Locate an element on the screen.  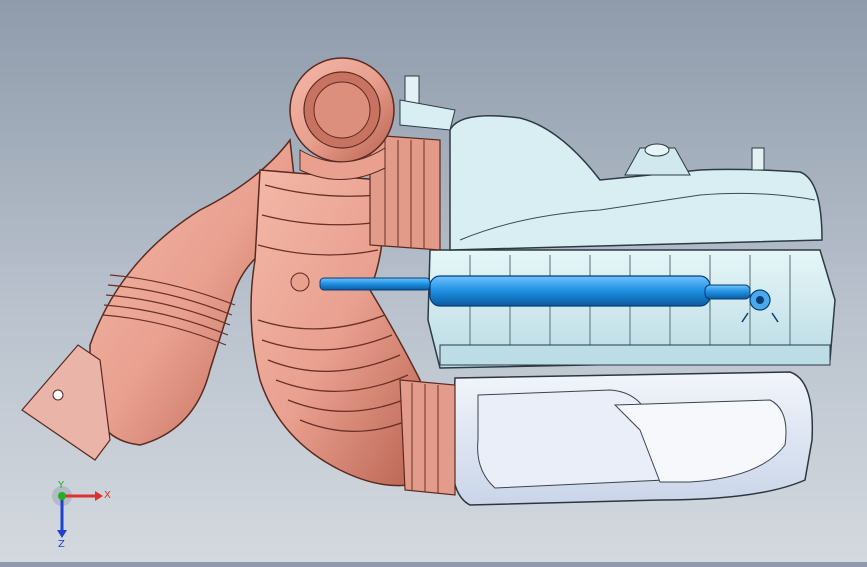
lower-tray is located at coordinates (632, 438).